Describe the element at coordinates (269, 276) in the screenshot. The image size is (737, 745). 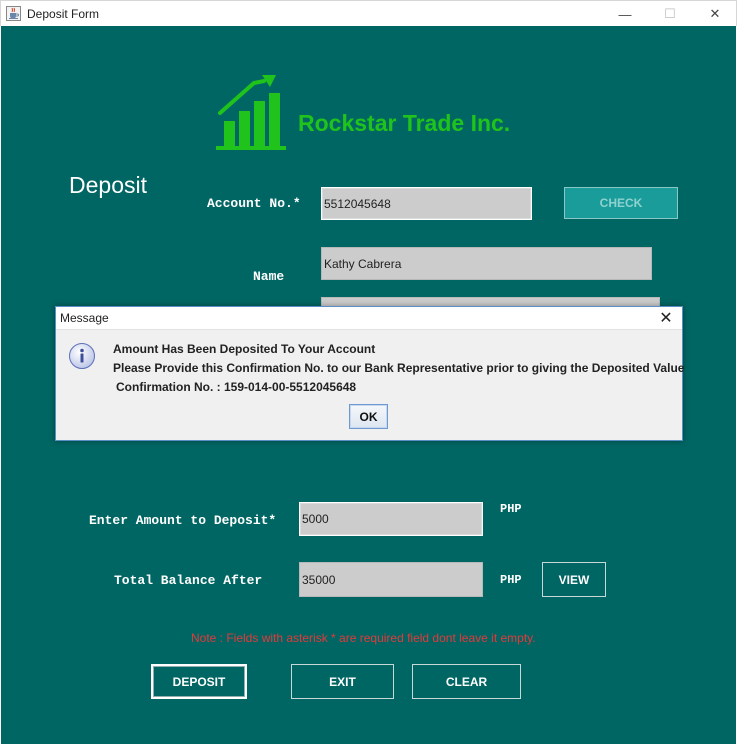
I see `name-label: Name` at that location.